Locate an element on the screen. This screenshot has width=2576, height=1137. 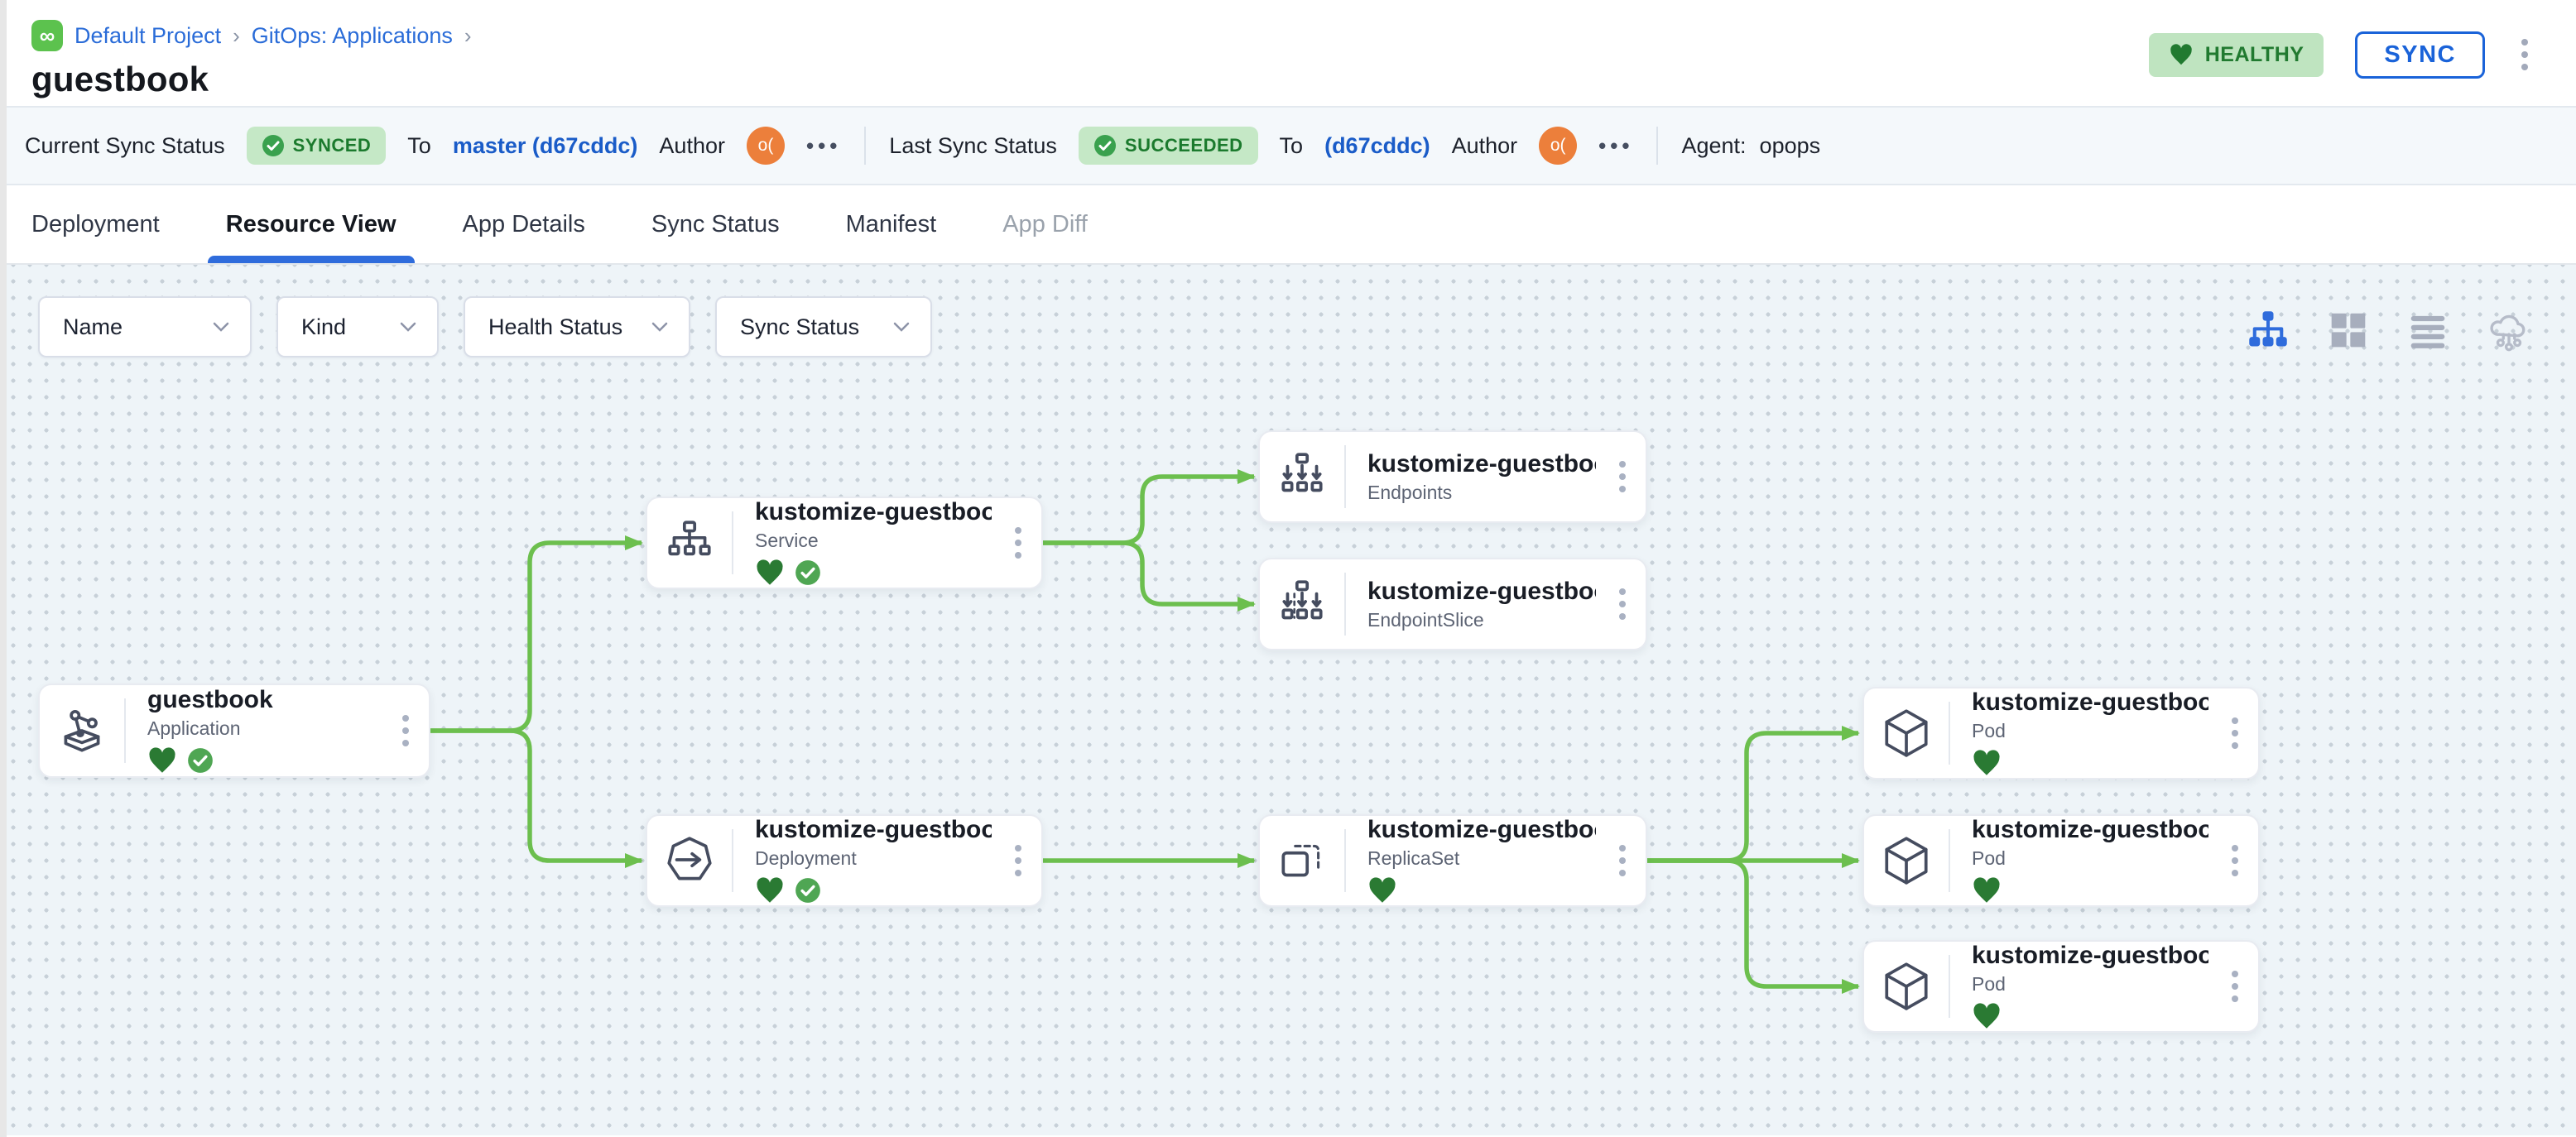
succeeded-badge: SUCCEEDED is located at coordinates (1168, 146).